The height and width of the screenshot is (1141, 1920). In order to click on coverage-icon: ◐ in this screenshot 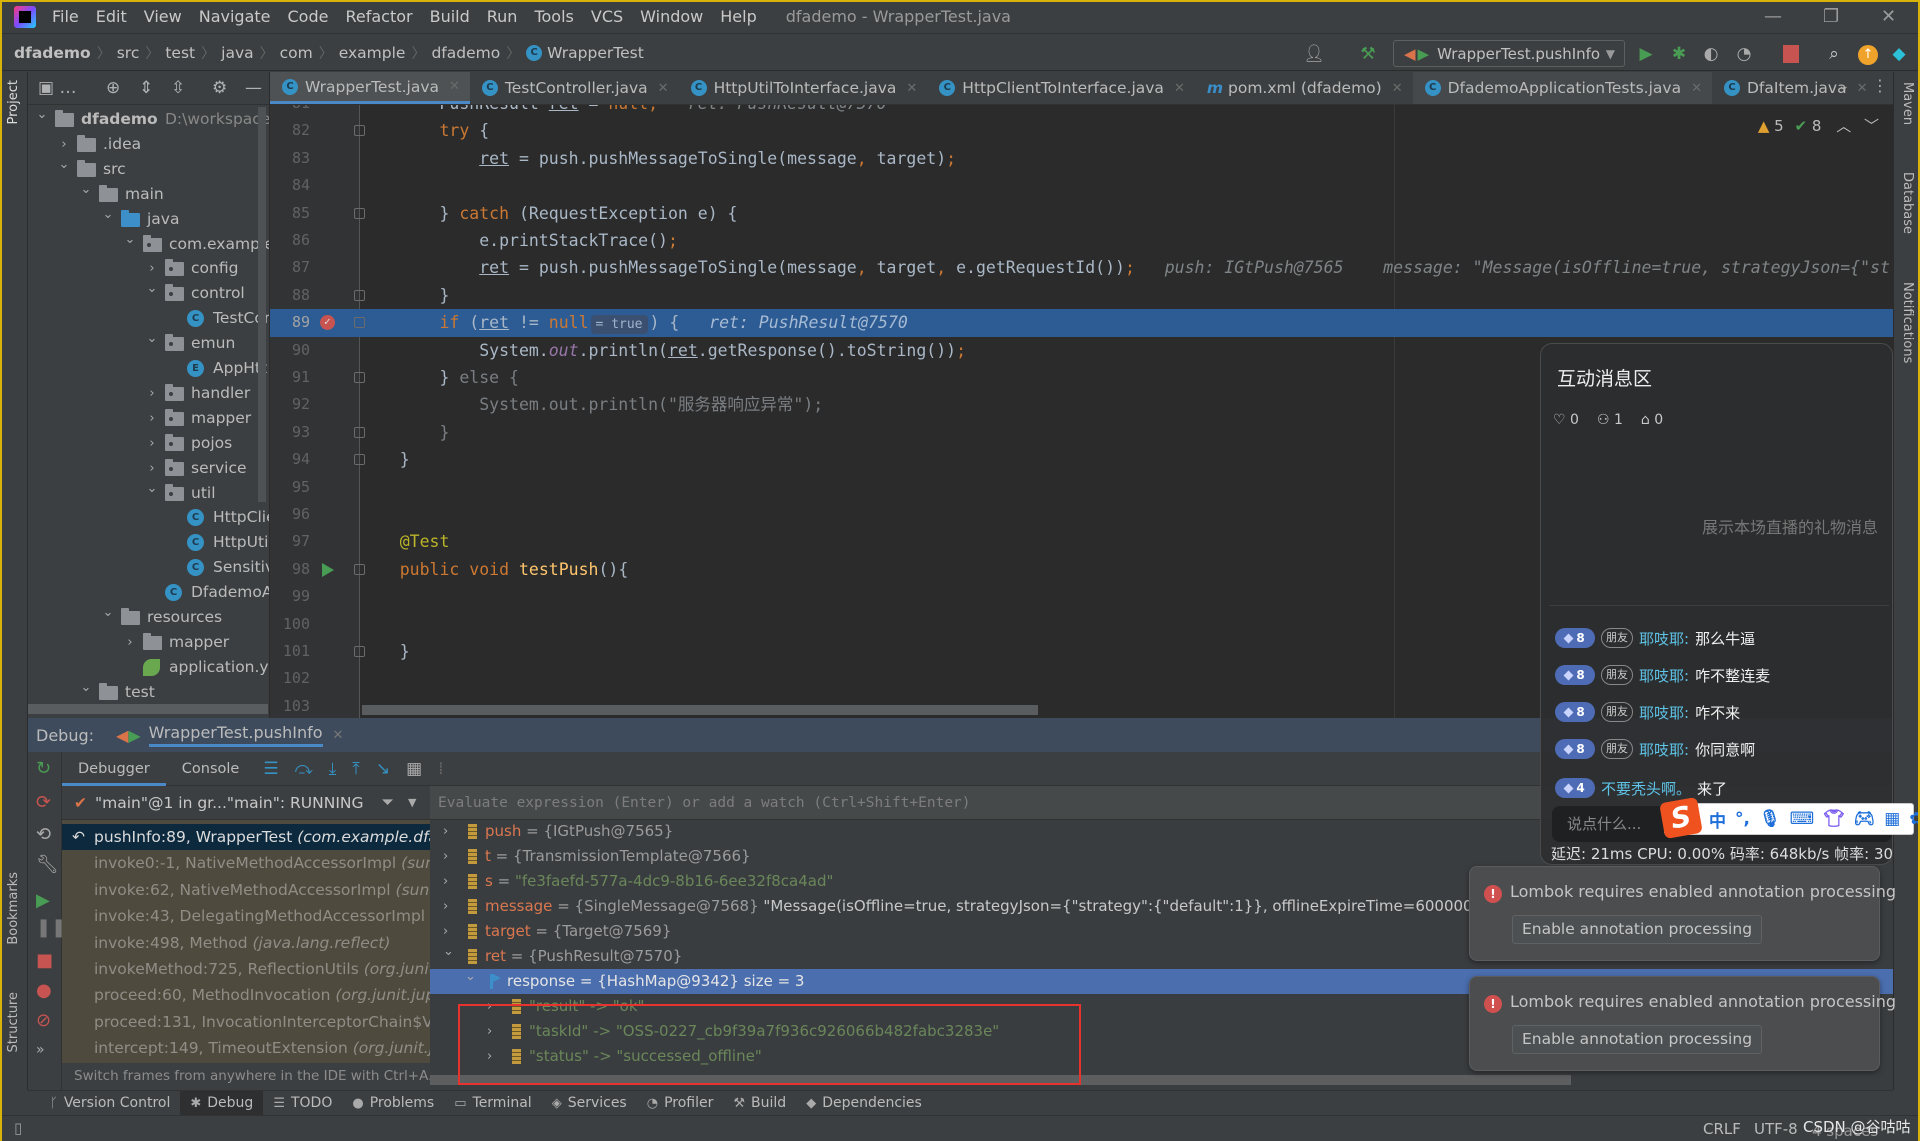, I will do `click(1711, 54)`.